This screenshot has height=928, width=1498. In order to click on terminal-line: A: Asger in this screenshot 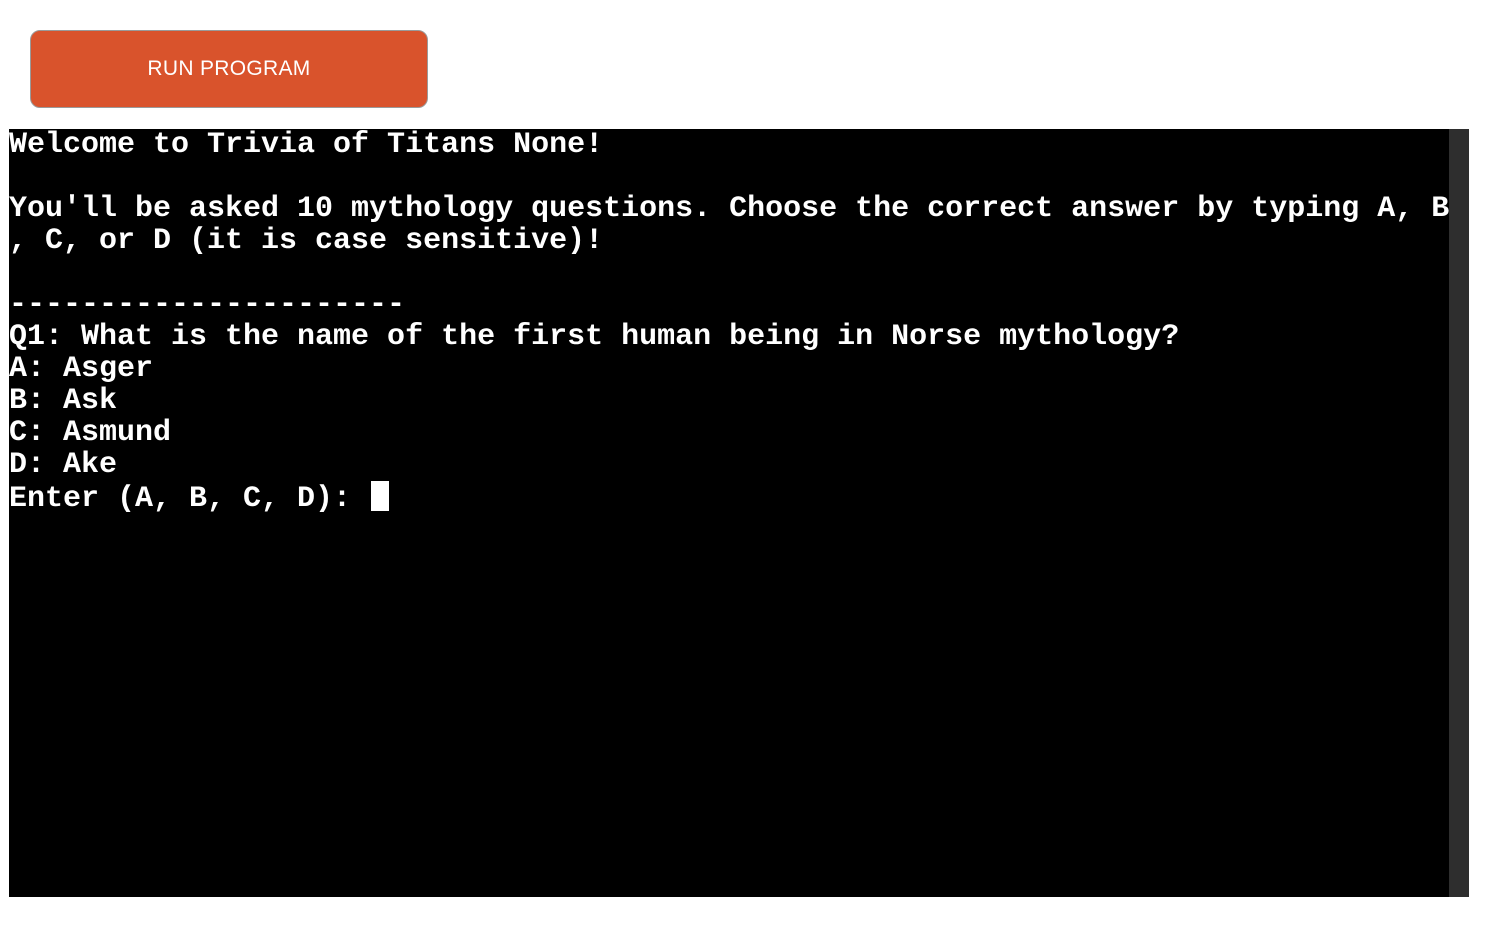, I will do `click(81, 369)`.